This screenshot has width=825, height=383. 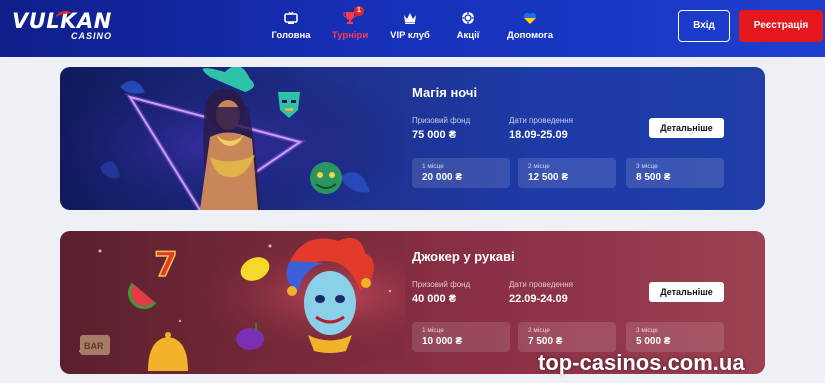 I want to click on place-value: 7 500 ₴, so click(x=545, y=341).